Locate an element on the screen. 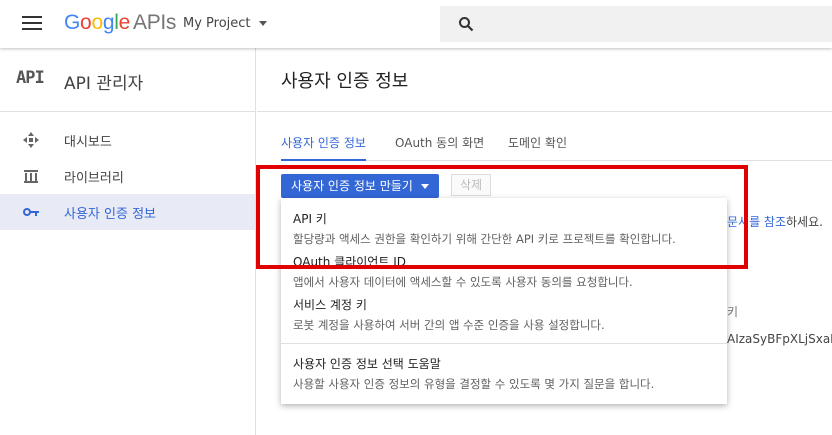 The height and width of the screenshot is (435, 832). search-bar is located at coordinates (636, 24).